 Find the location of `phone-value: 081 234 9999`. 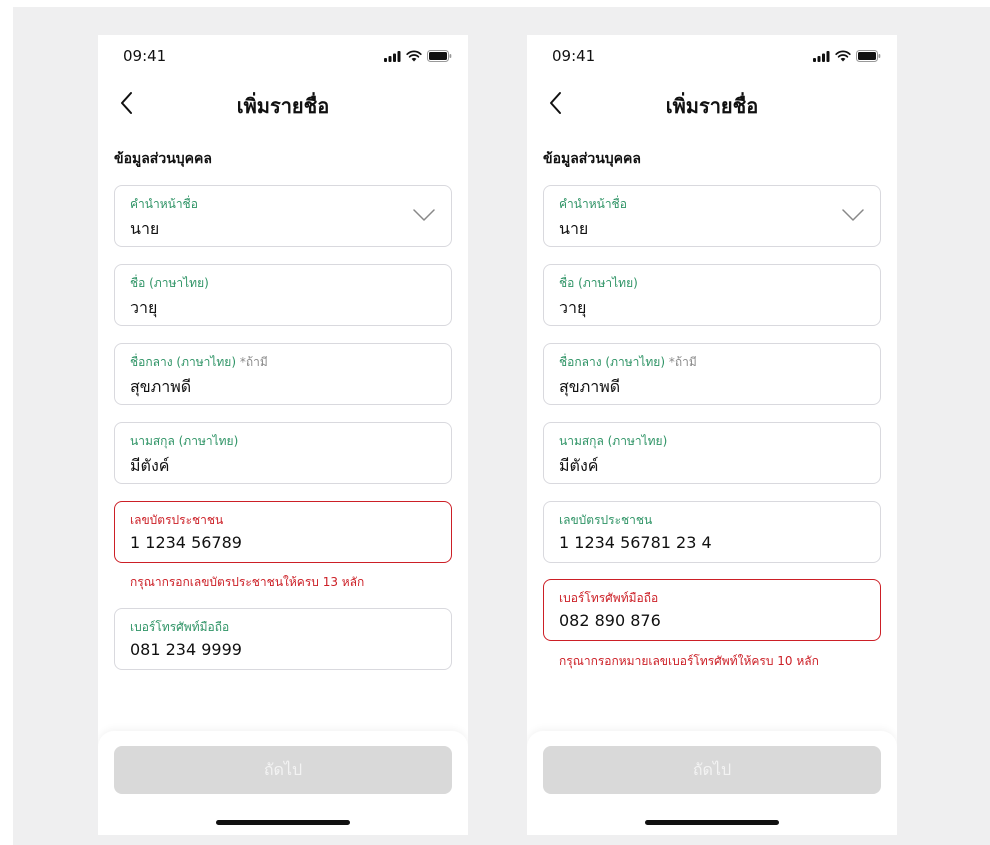

phone-value: 081 234 9999 is located at coordinates (186, 649).